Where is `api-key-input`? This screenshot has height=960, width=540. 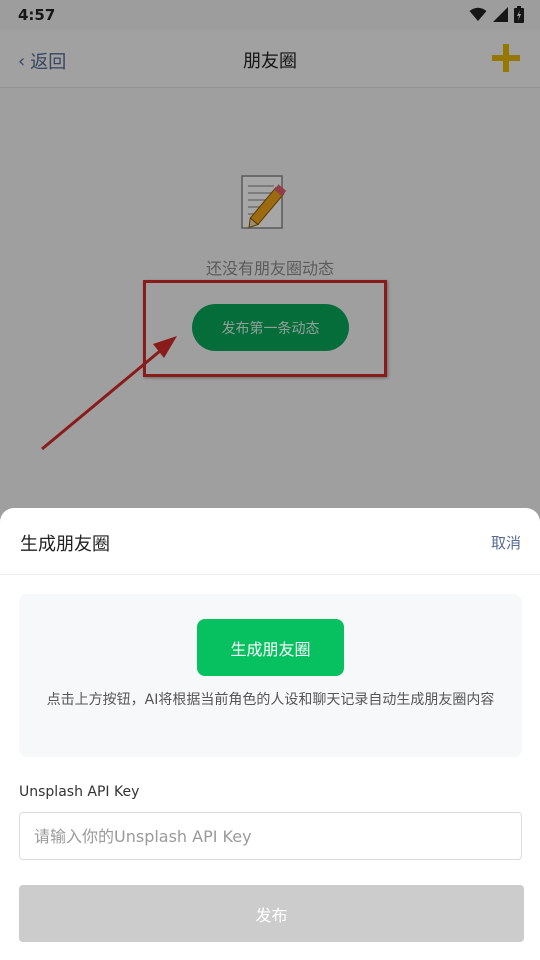
api-key-input is located at coordinates (270, 836).